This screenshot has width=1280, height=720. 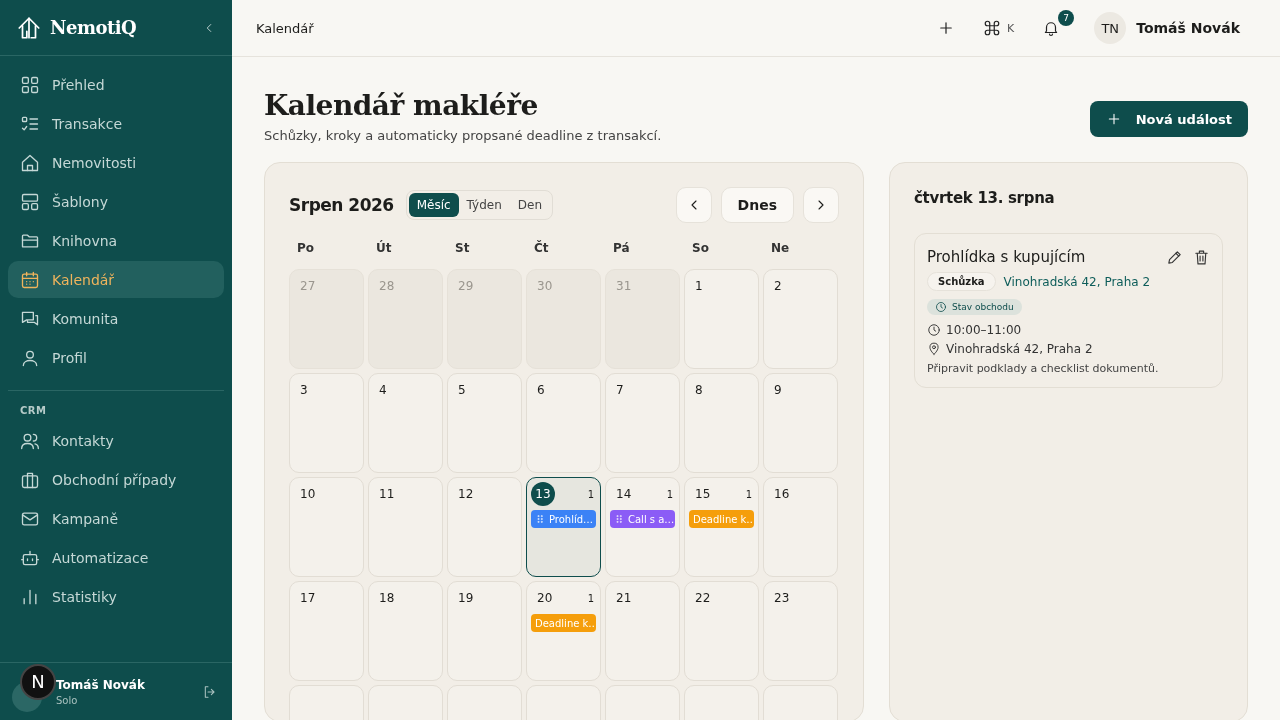 What do you see at coordinates (33, 410) in the screenshot?
I see `section-label: CRM` at bounding box center [33, 410].